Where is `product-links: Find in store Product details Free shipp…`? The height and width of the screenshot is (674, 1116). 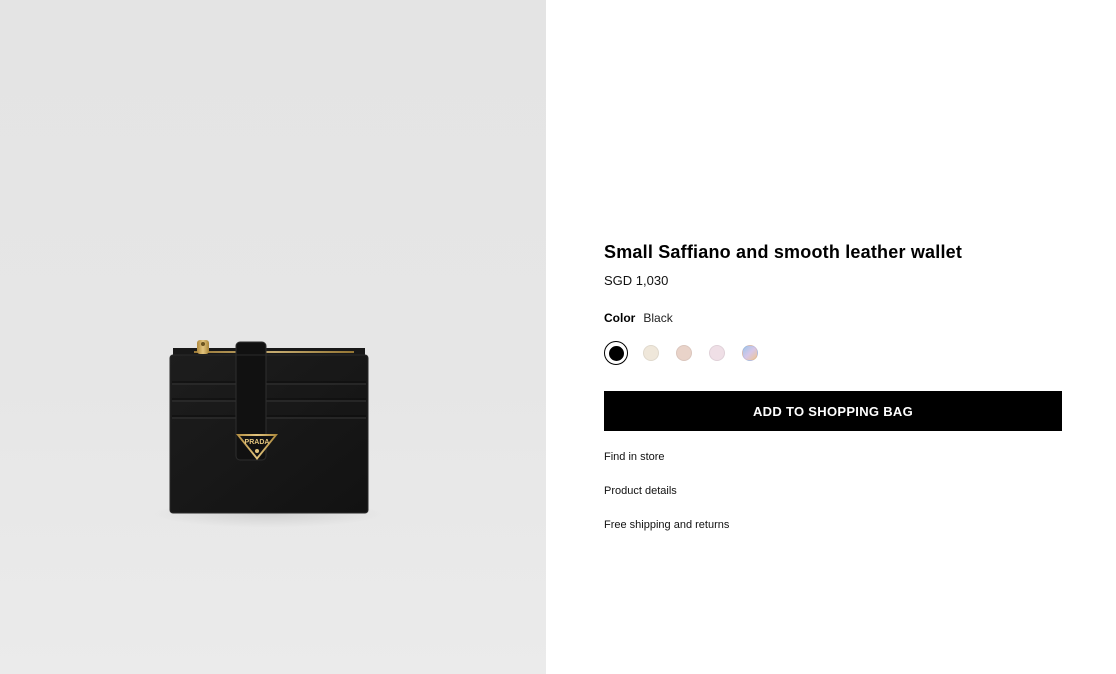
product-links: Find in store Product details Free shipp… is located at coordinates (833, 501).